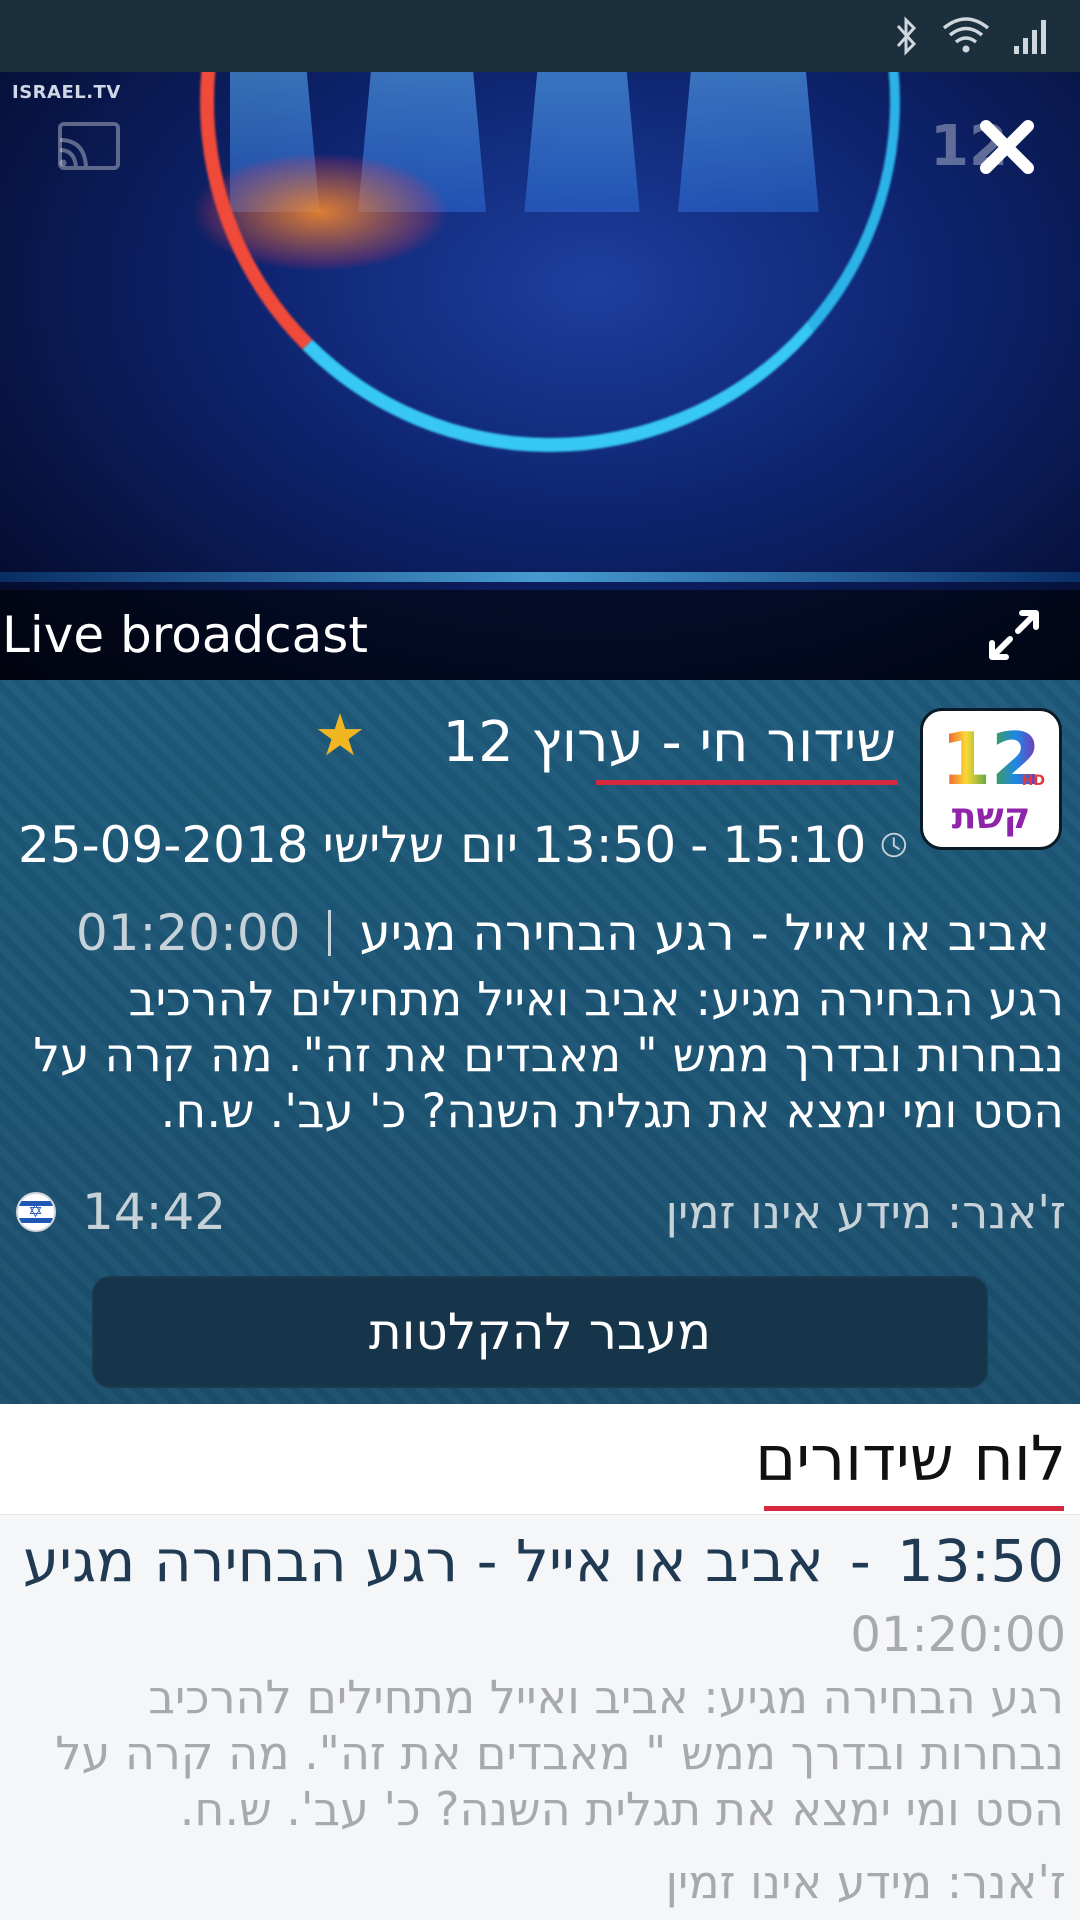 This screenshot has height=1920, width=1080. What do you see at coordinates (910, 1458) in the screenshot?
I see `schedule-title: לוח שידורים` at bounding box center [910, 1458].